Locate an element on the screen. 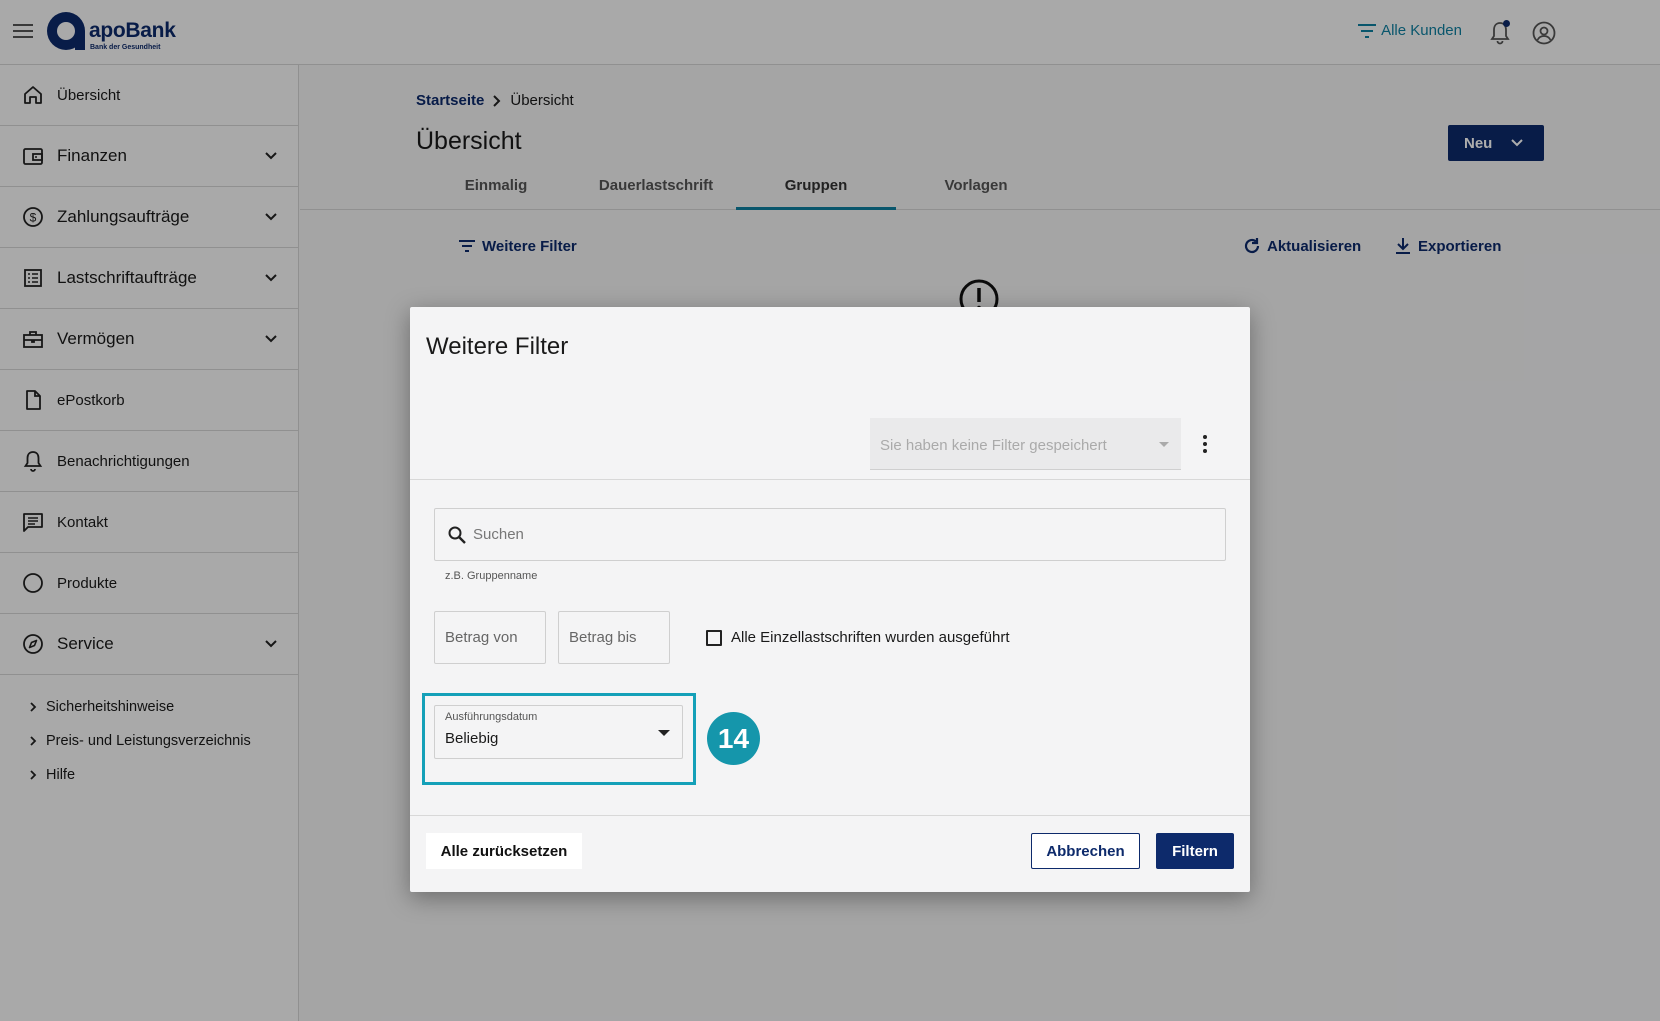  saved-filters-placeholder: Sie haben keine Filter gespeichert is located at coordinates (993, 445).